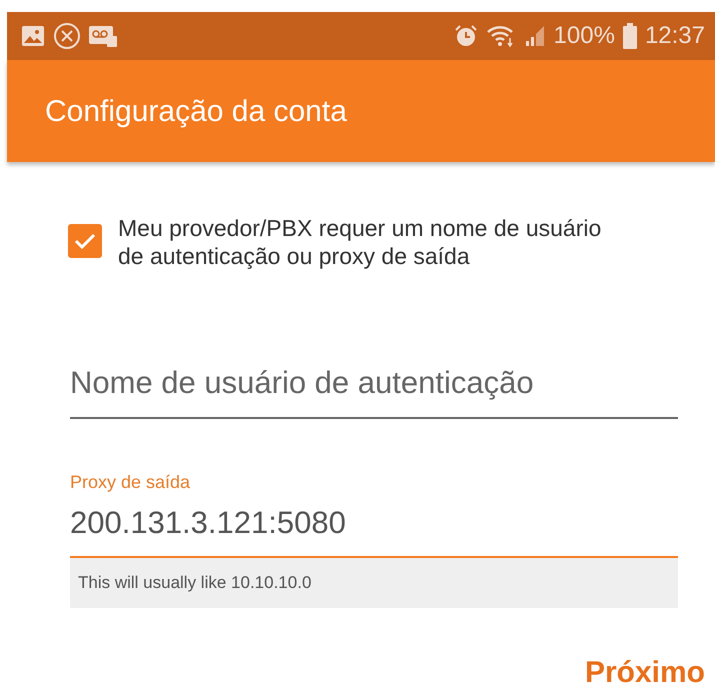 This screenshot has width=715, height=692. I want to click on signal-icon, so click(535, 36).